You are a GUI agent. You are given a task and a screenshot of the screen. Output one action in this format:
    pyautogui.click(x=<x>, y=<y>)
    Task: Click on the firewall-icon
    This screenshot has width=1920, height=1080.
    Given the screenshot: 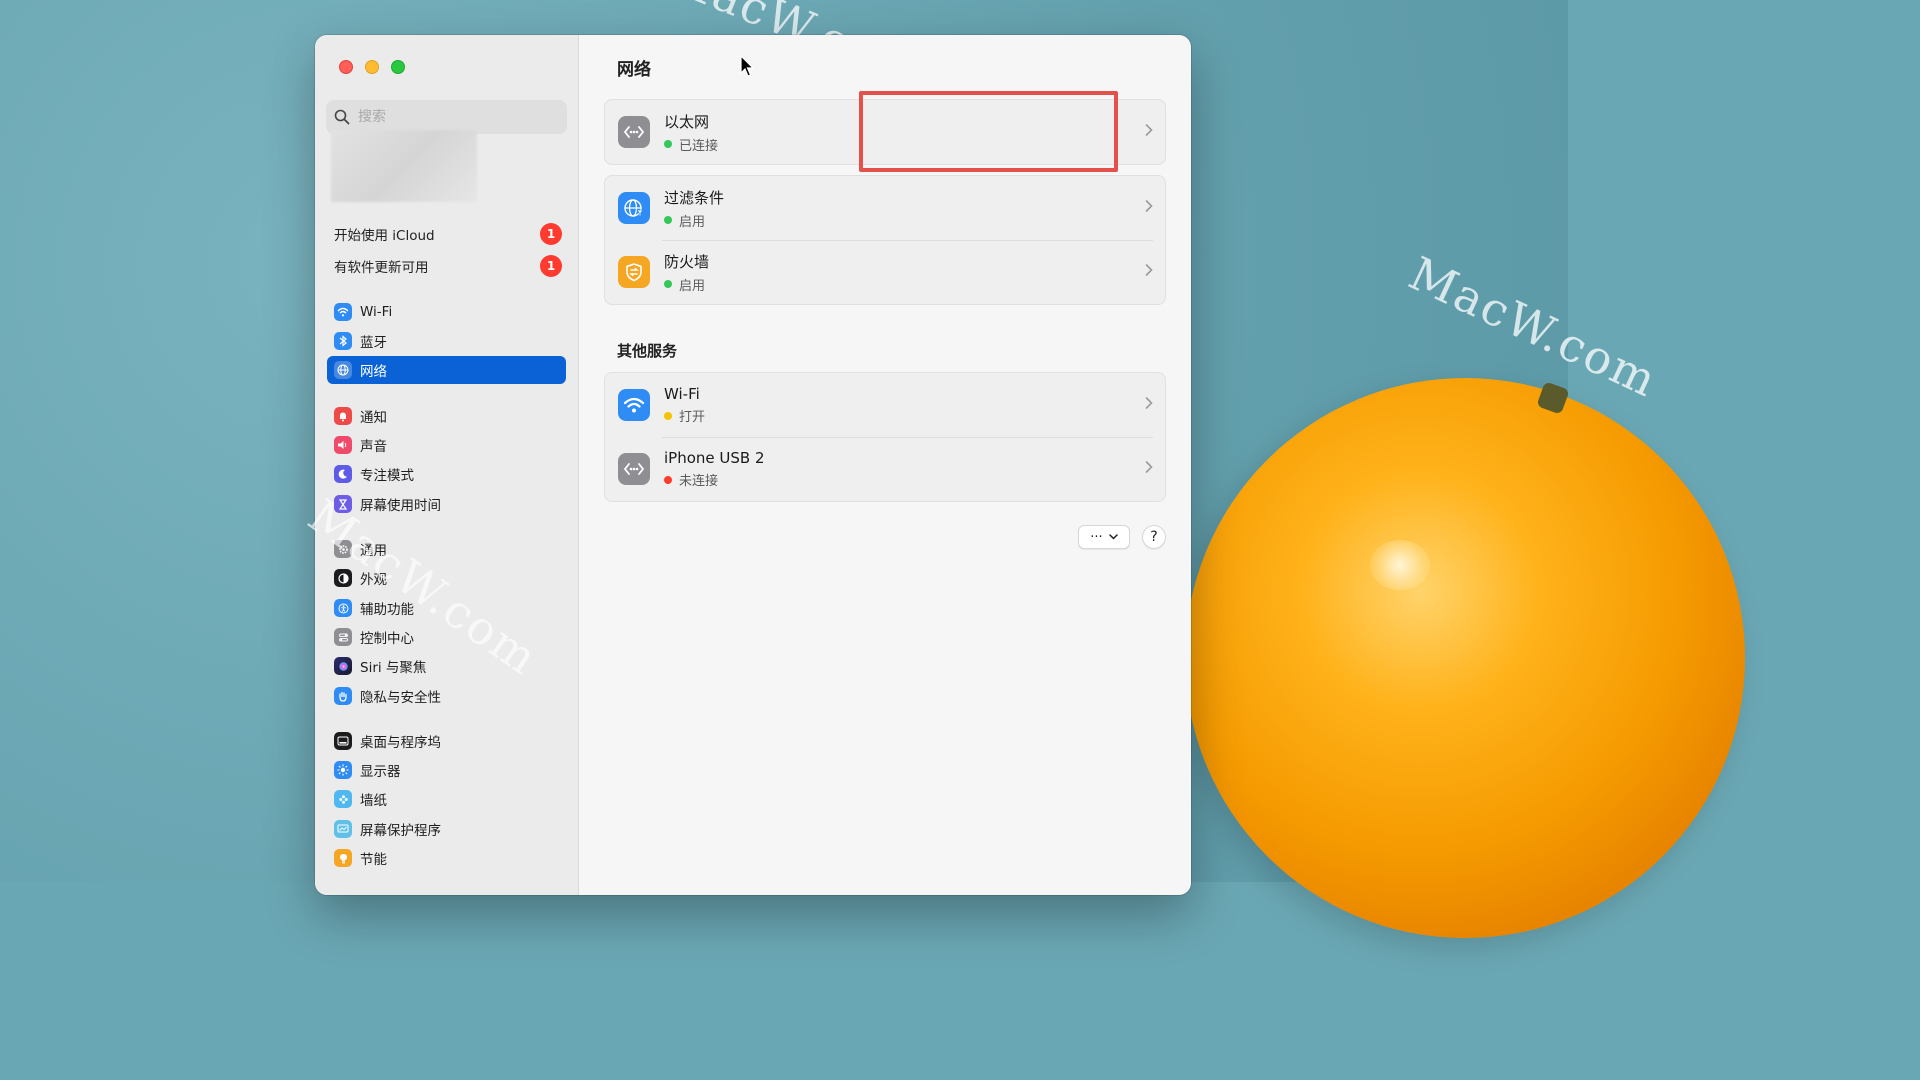 What is the action you would take?
    pyautogui.click(x=634, y=272)
    